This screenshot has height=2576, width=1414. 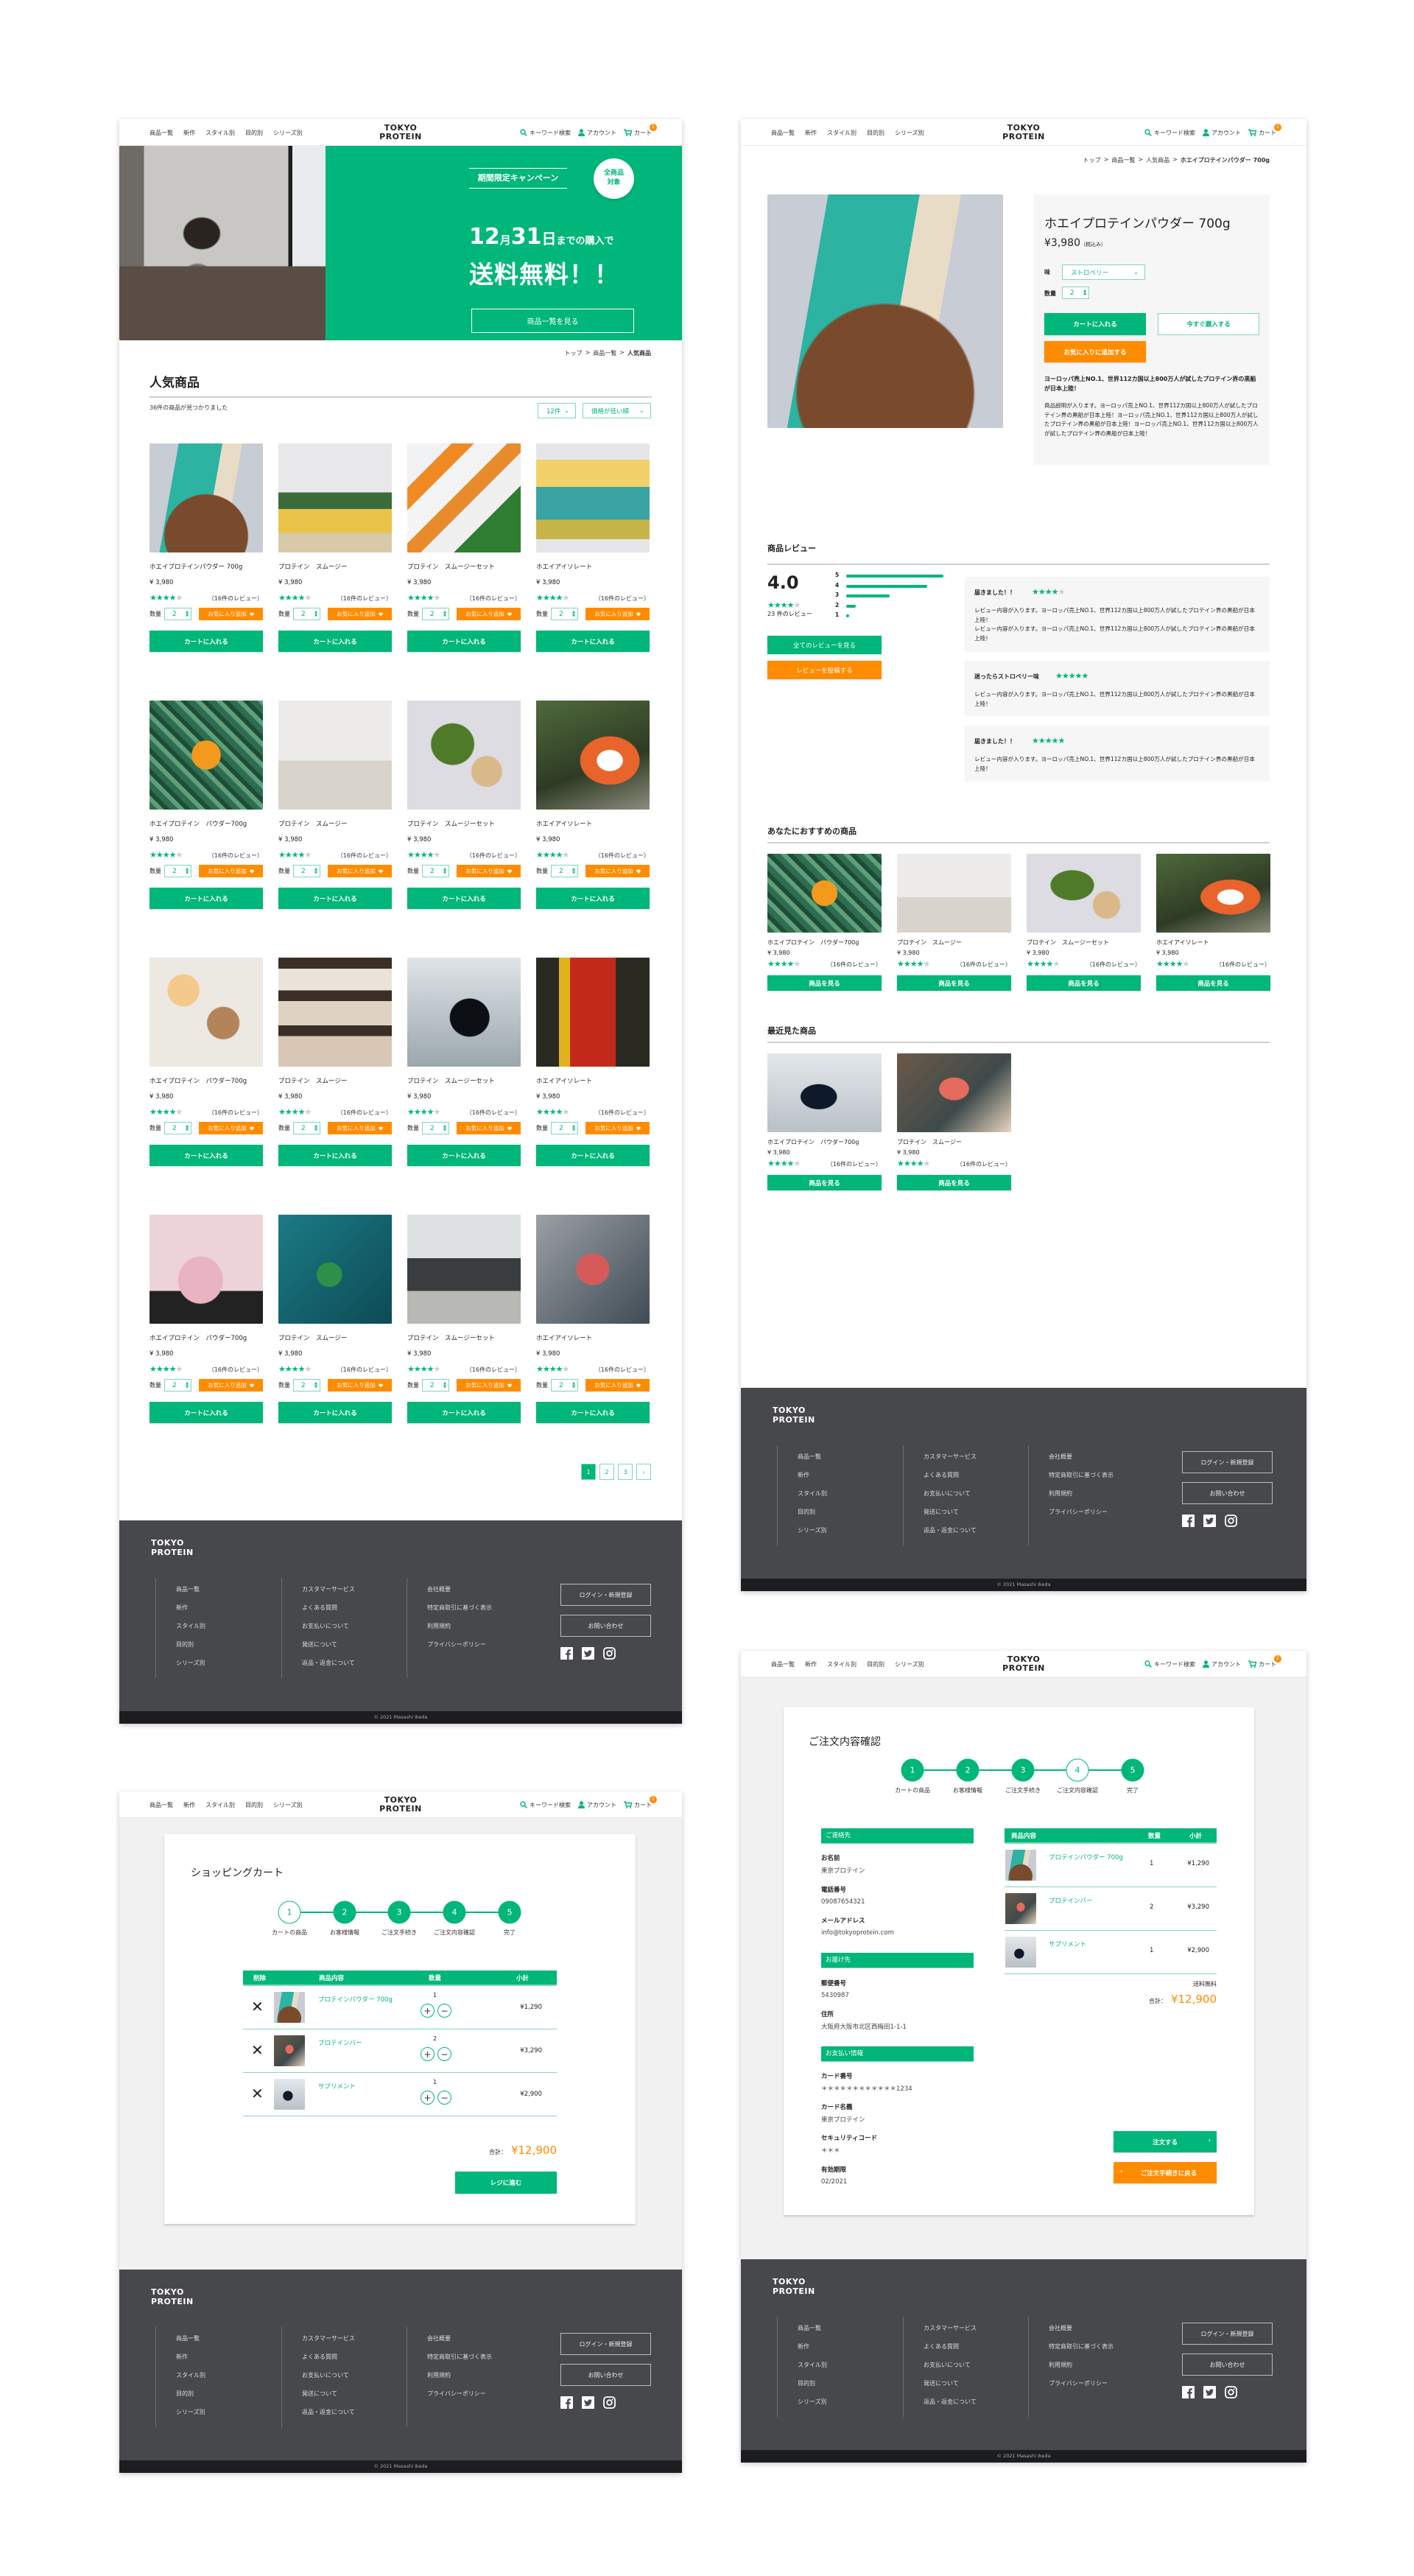 What do you see at coordinates (617, 410) in the screenshot?
I see `sort-select: 価格が低い順 ⌄` at bounding box center [617, 410].